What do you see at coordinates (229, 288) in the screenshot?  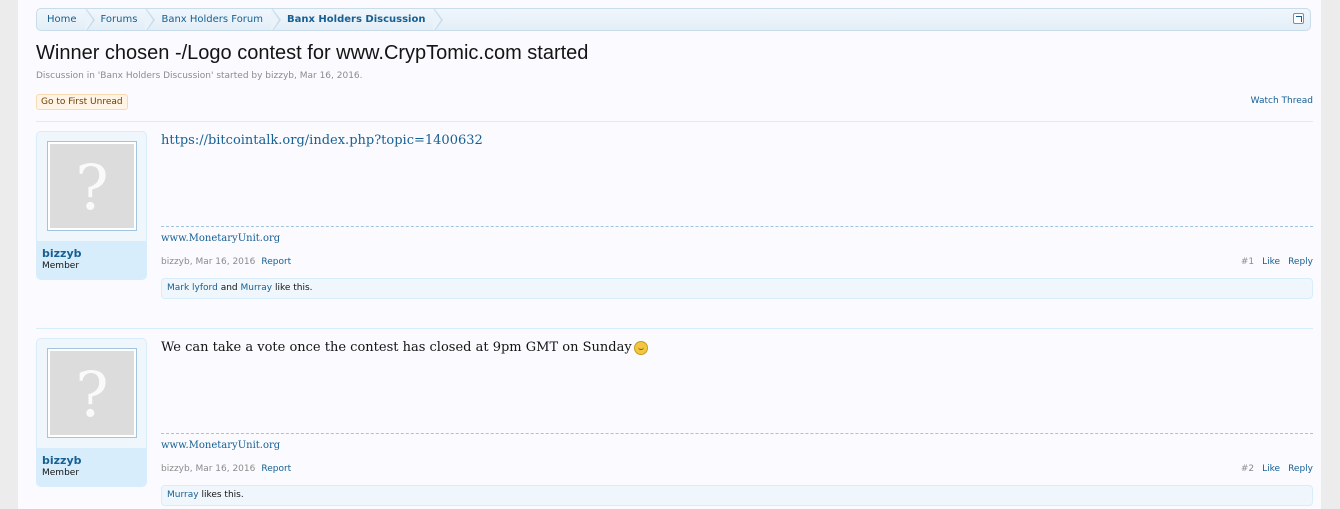 I see `likes-joiner: and` at bounding box center [229, 288].